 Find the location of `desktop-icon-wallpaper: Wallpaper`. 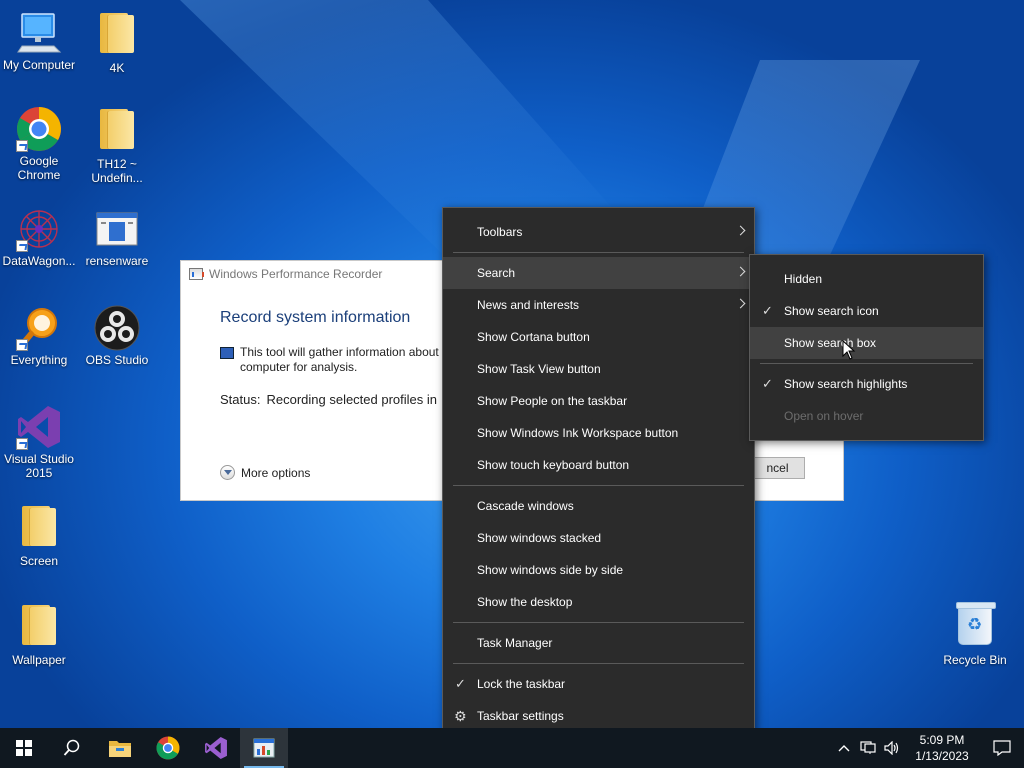

desktop-icon-wallpaper: Wallpaper is located at coordinates (39, 634).